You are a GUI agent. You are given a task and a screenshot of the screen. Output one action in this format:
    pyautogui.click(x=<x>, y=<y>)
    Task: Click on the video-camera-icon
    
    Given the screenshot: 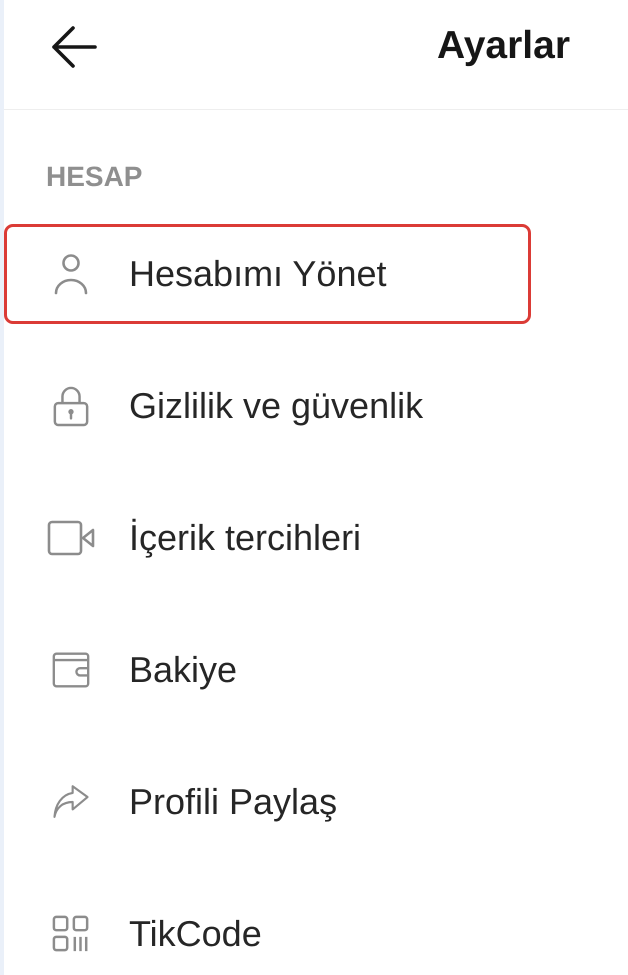 What is the action you would take?
    pyautogui.click(x=71, y=538)
    